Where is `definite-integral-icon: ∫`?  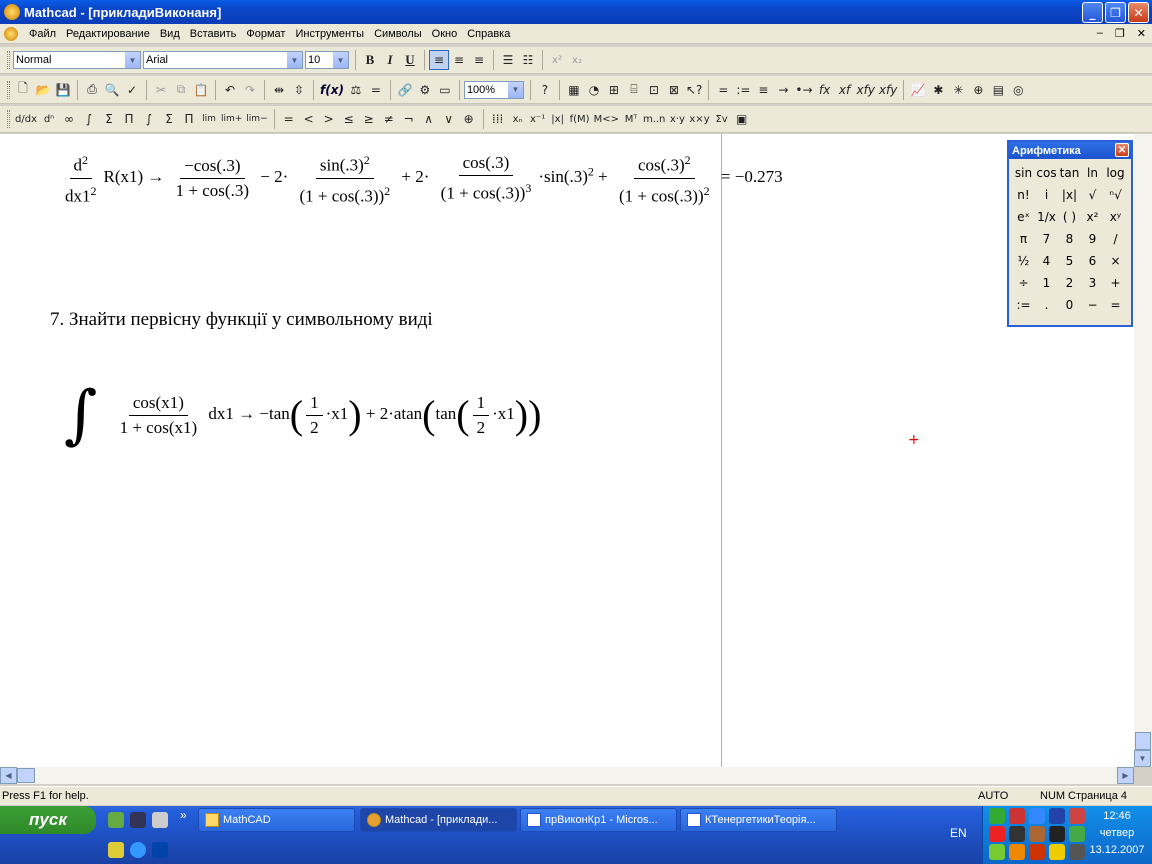 definite-integral-icon: ∫ is located at coordinates (89, 119).